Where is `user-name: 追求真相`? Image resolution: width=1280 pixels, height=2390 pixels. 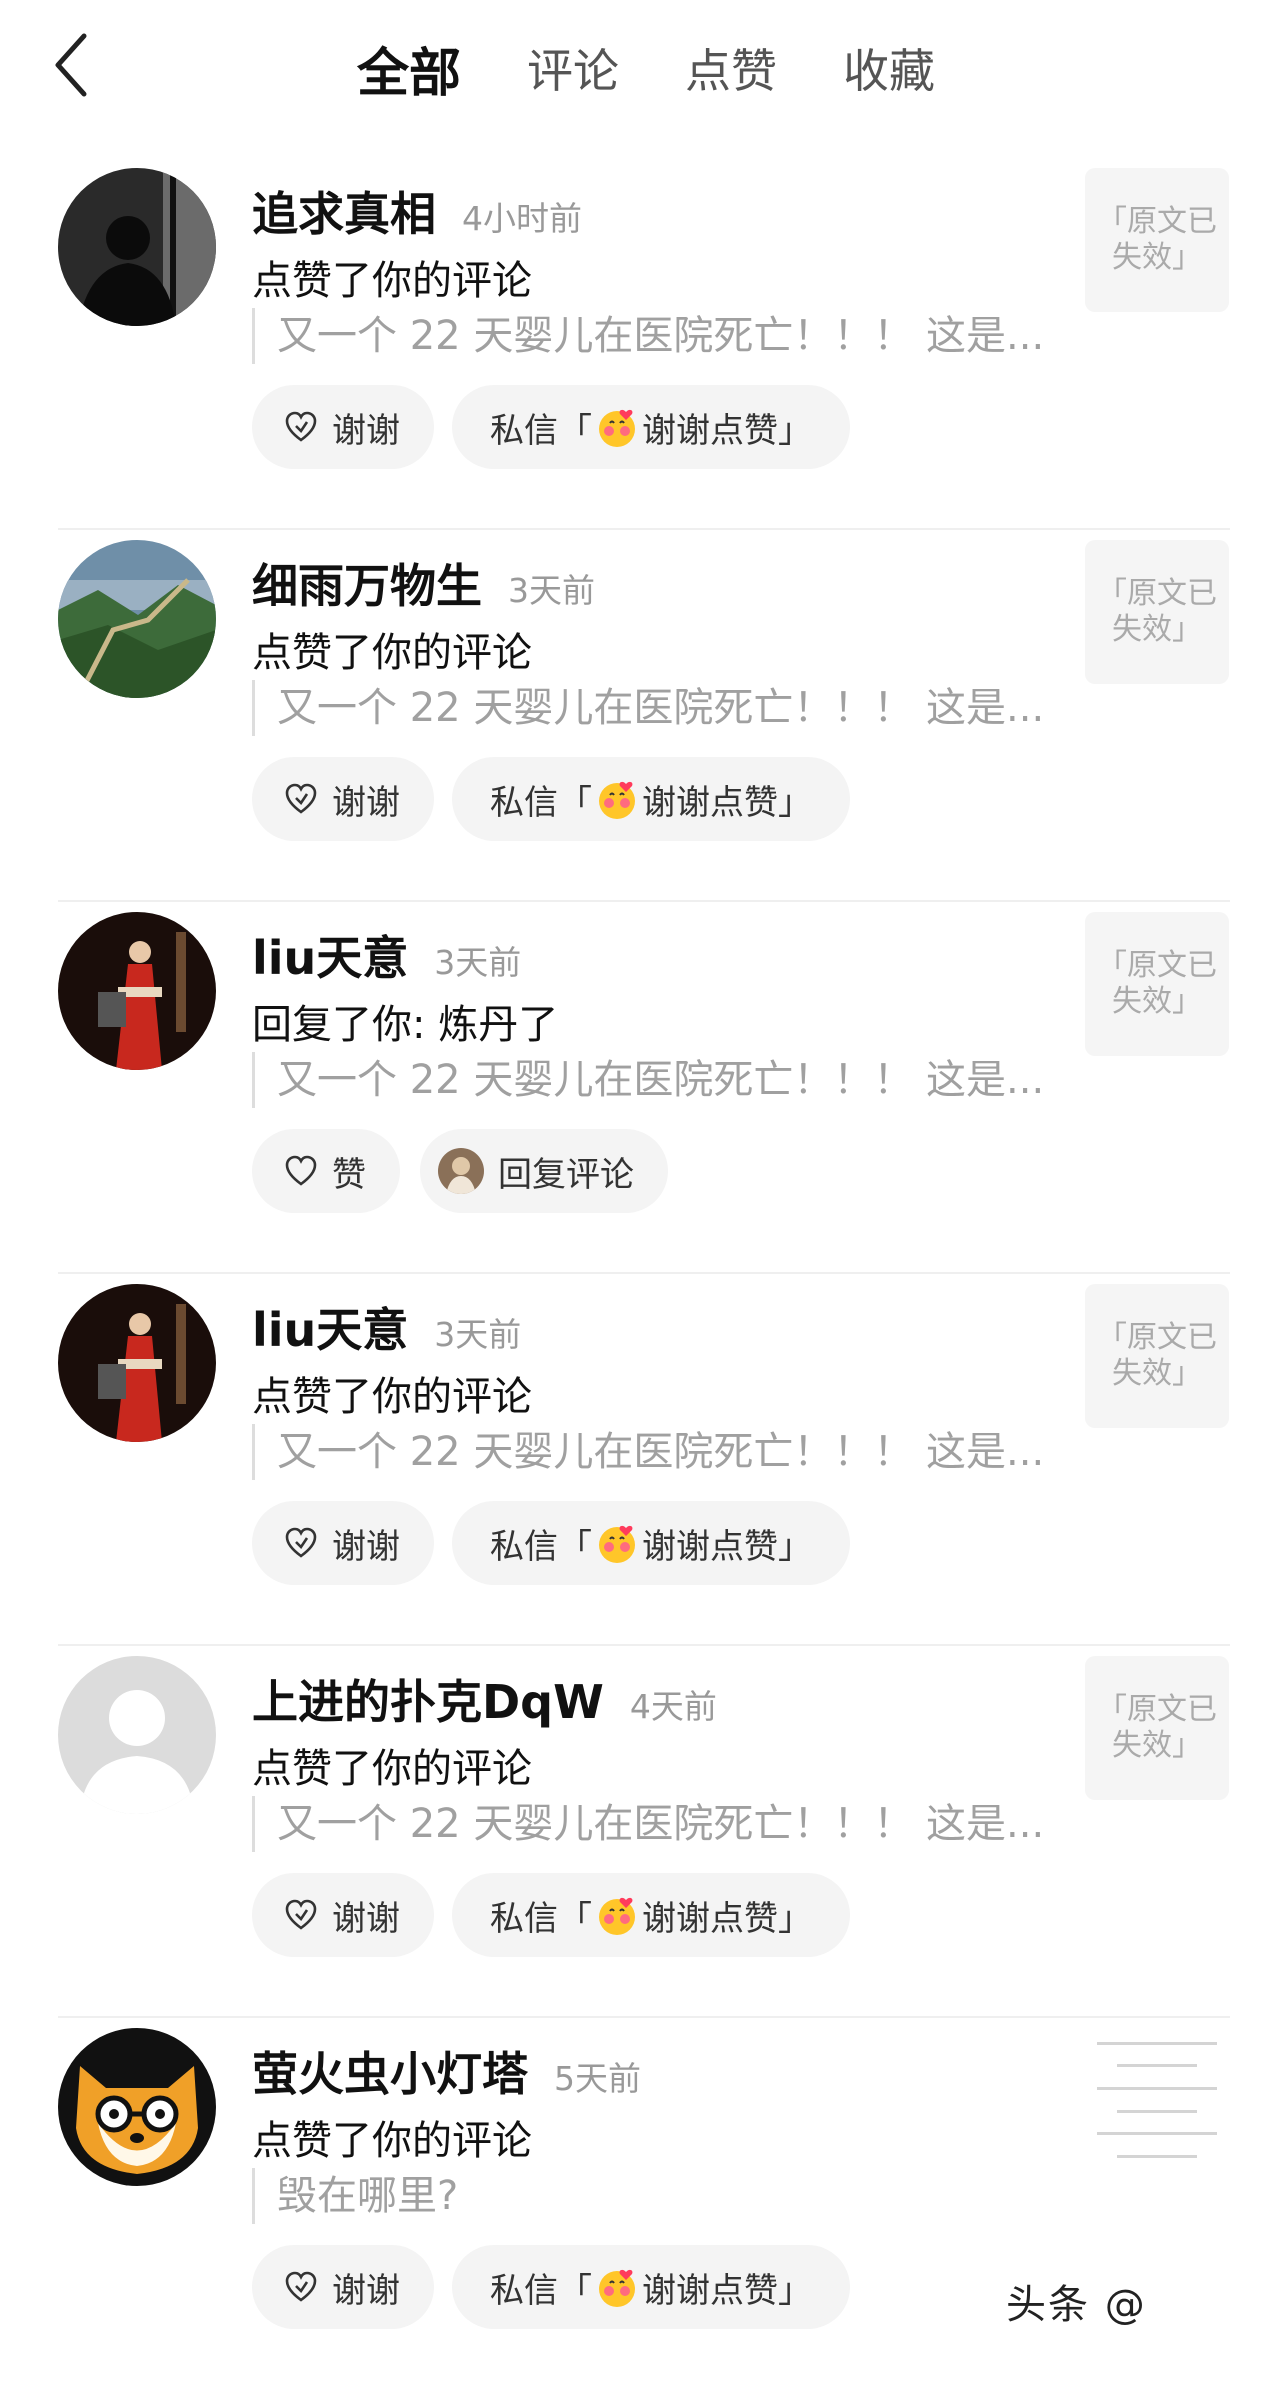
user-name: 追求真相 is located at coordinates (344, 211).